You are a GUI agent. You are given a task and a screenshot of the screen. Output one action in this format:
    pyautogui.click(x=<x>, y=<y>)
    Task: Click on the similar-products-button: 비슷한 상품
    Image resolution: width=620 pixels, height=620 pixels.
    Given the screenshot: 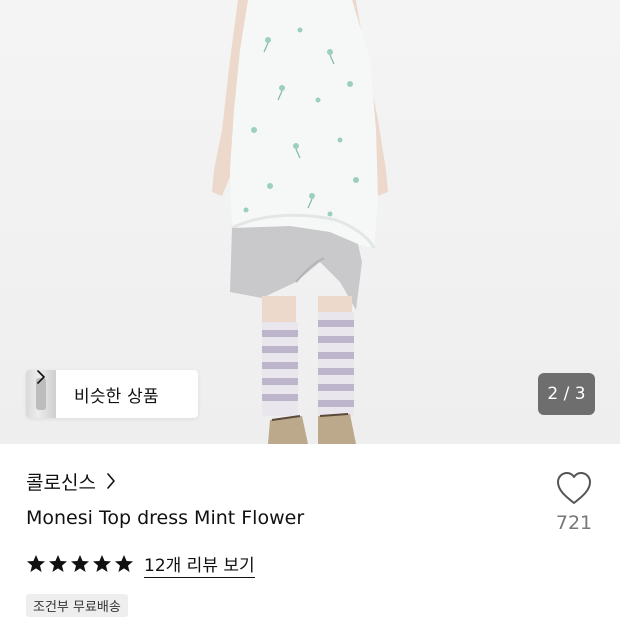 What is the action you would take?
    pyautogui.click(x=112, y=394)
    